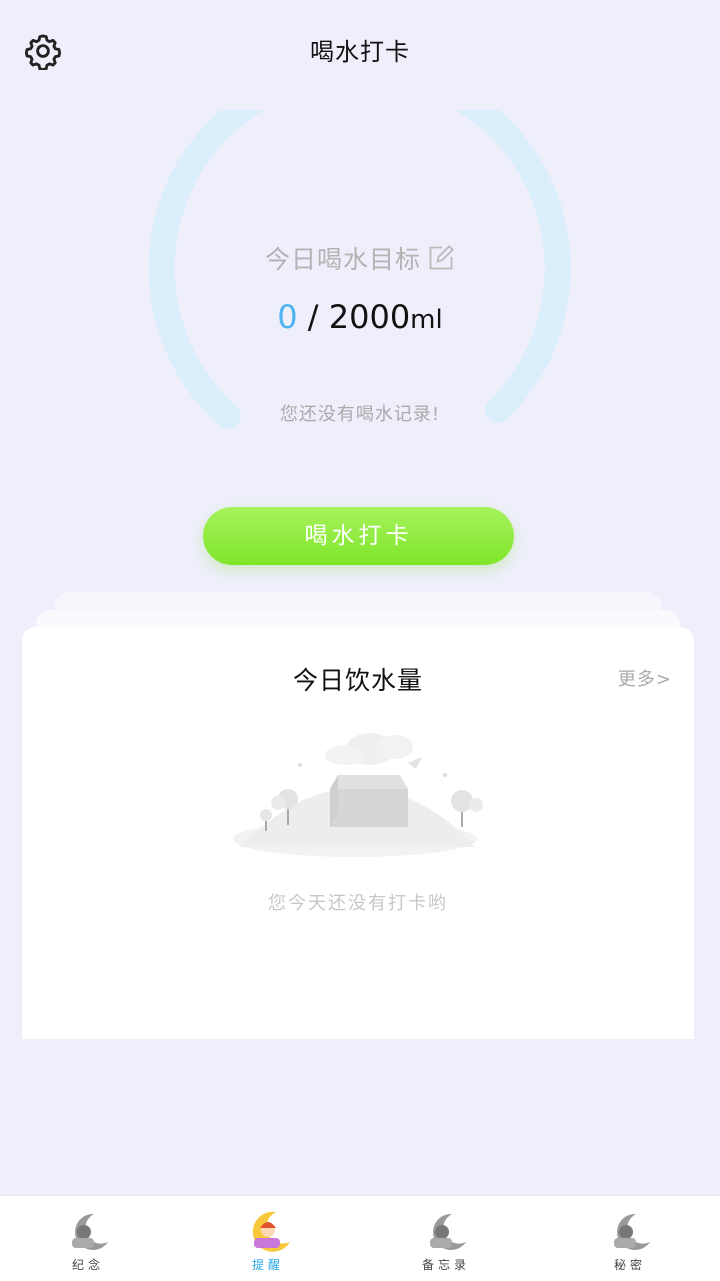 The image size is (720, 1281). I want to click on checkin-button: 喝水打卡, so click(358, 536).